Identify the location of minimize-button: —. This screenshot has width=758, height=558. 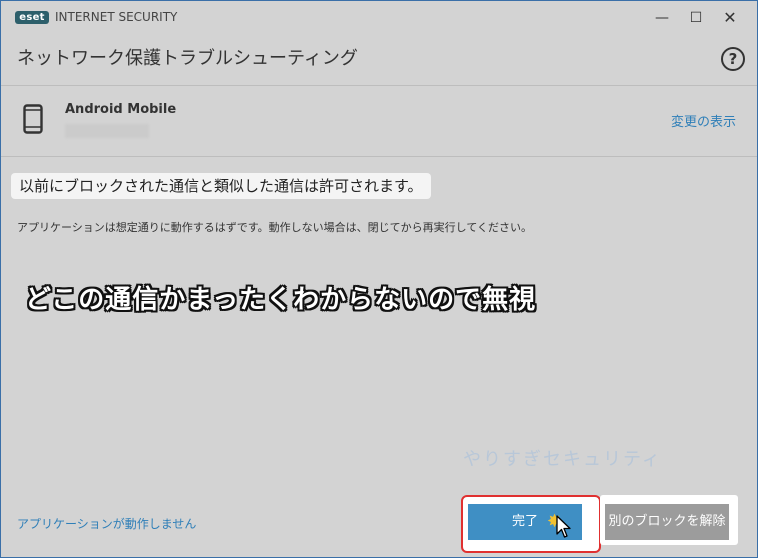
(662, 18).